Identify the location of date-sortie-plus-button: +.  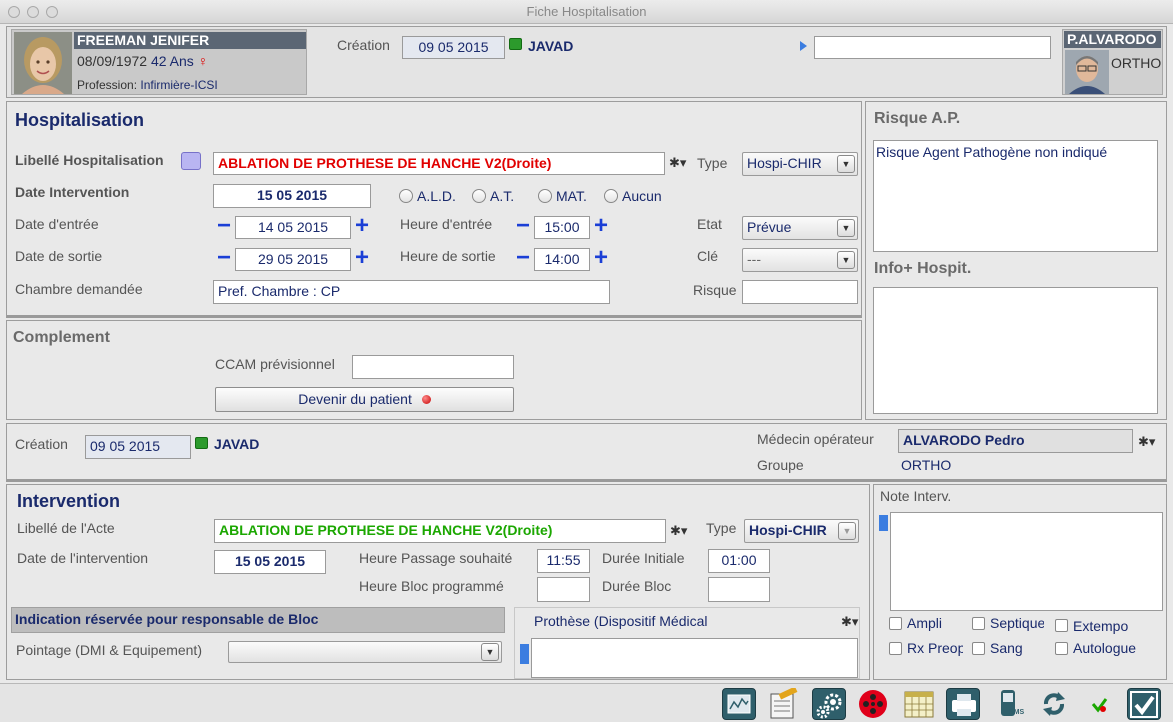
(362, 258).